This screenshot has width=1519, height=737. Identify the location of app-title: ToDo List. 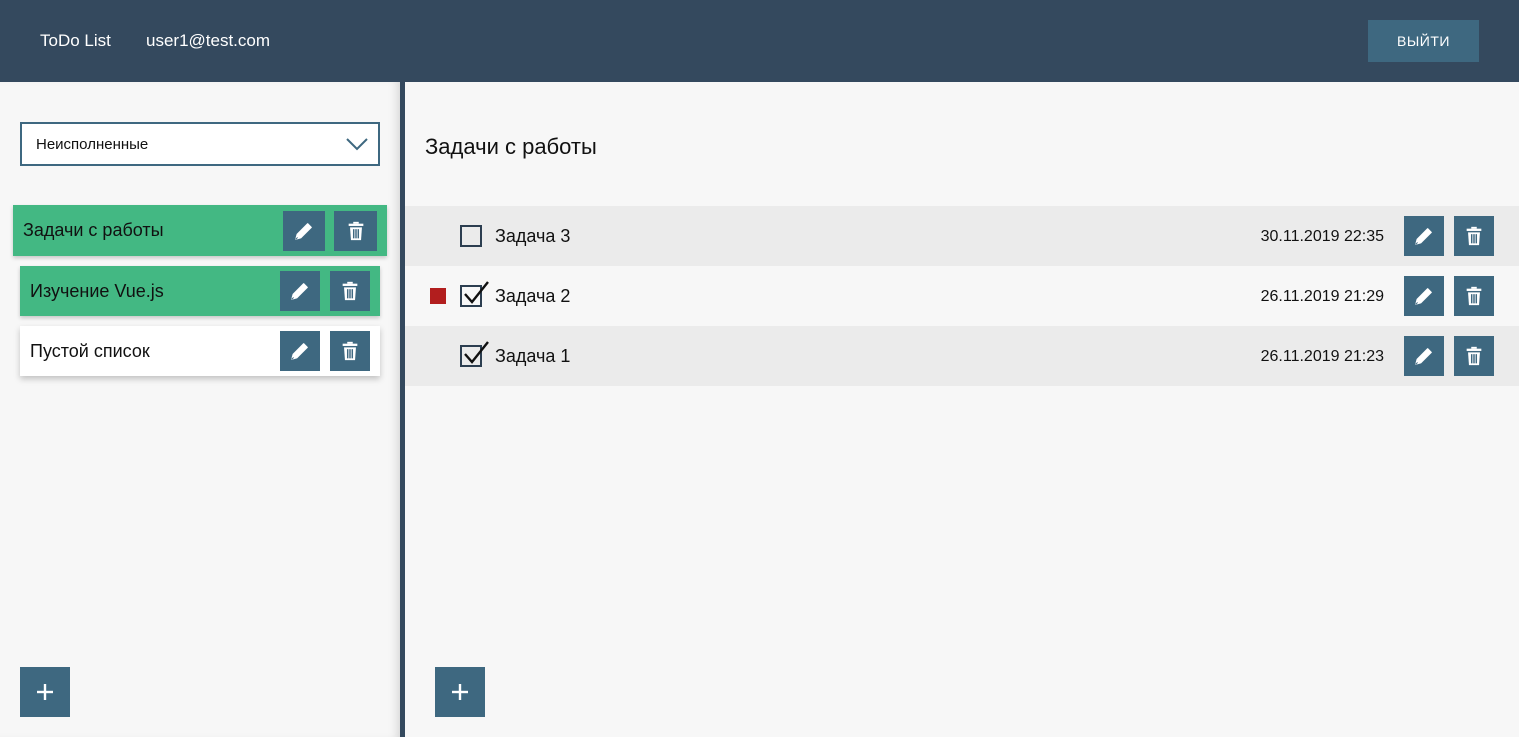
(75, 41).